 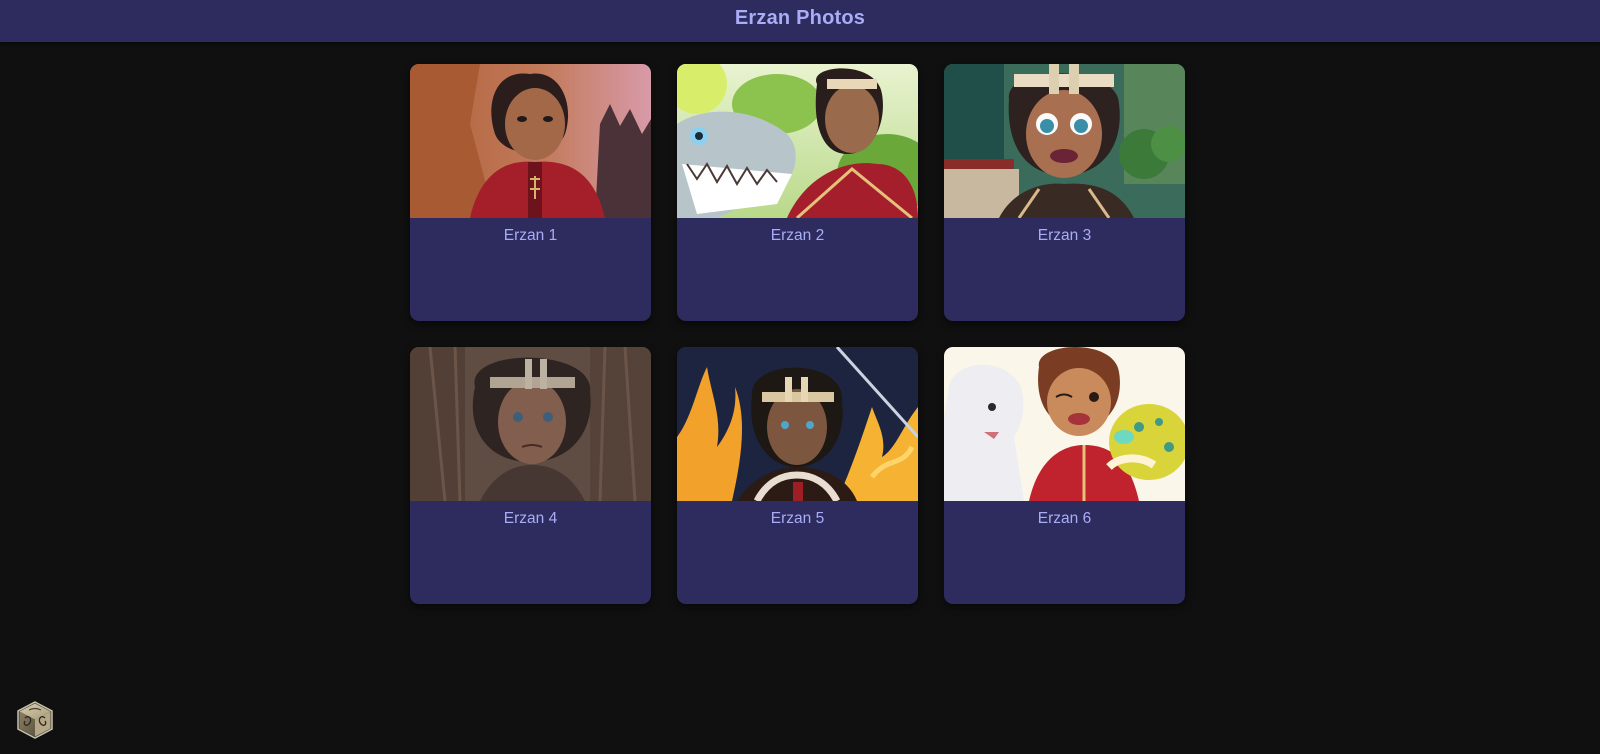 What do you see at coordinates (1064, 518) in the screenshot?
I see `photo-caption-6: Erzan 6` at bounding box center [1064, 518].